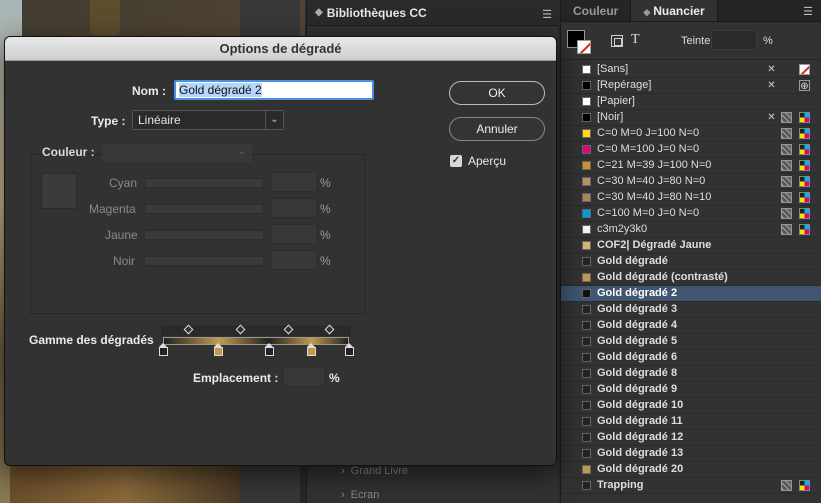  I want to click on name-input: Gold dégradé 2, so click(274, 90).